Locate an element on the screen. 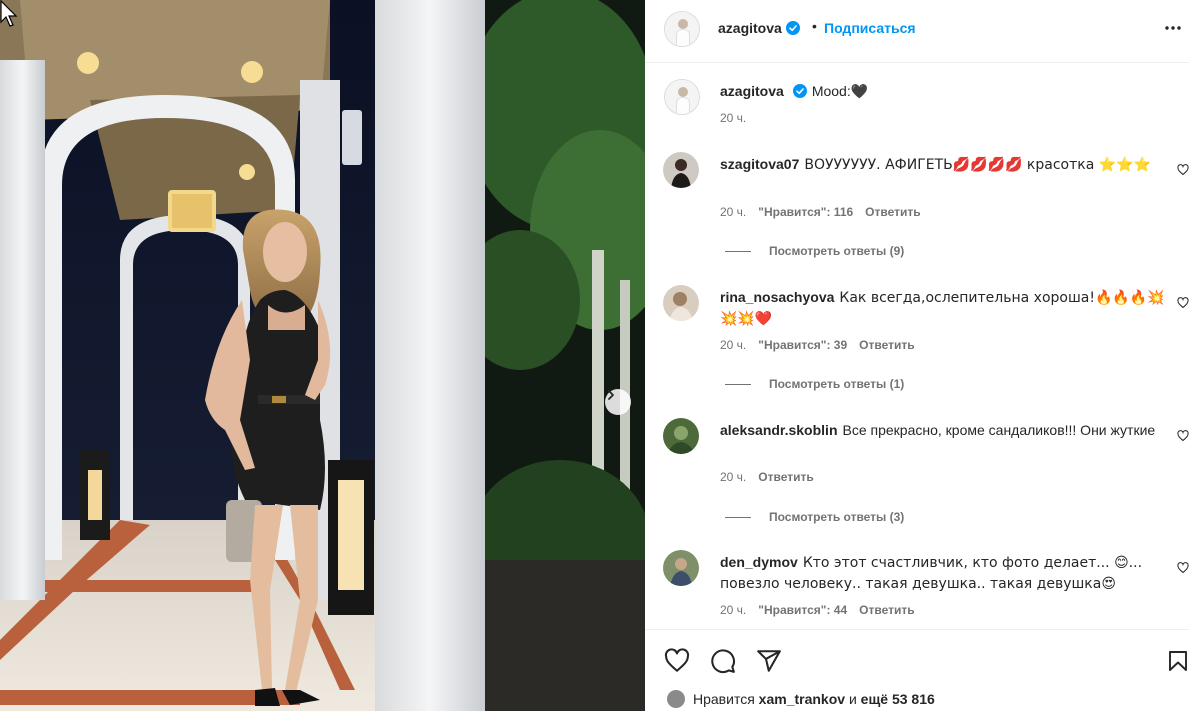 The width and height of the screenshot is (1189, 711). post-header: azagitova • Подписаться is located at coordinates (917, 31).